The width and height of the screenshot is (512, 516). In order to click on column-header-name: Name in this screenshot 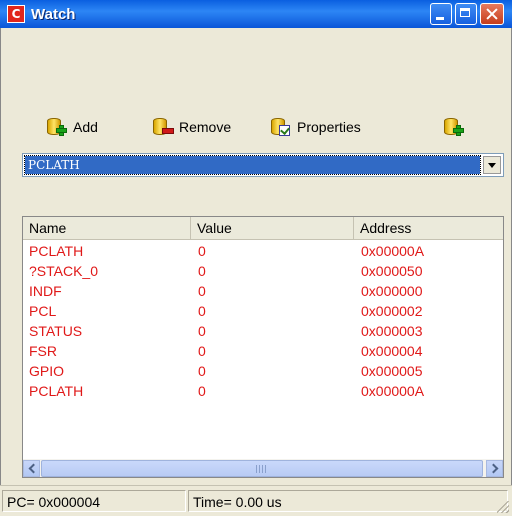, I will do `click(107, 228)`.